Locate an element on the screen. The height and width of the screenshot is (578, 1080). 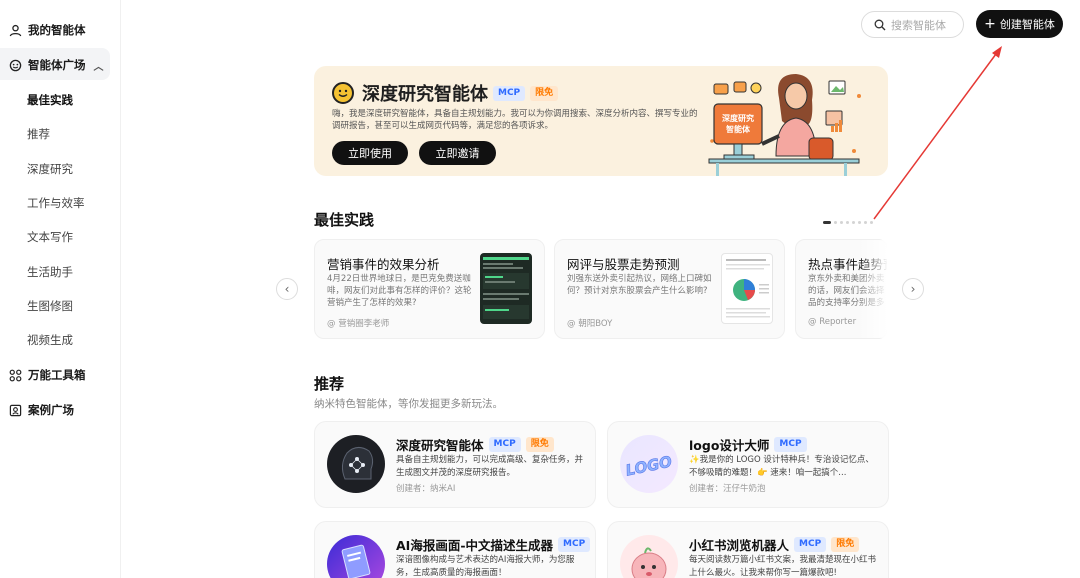
grid-icon is located at coordinates (15, 375).